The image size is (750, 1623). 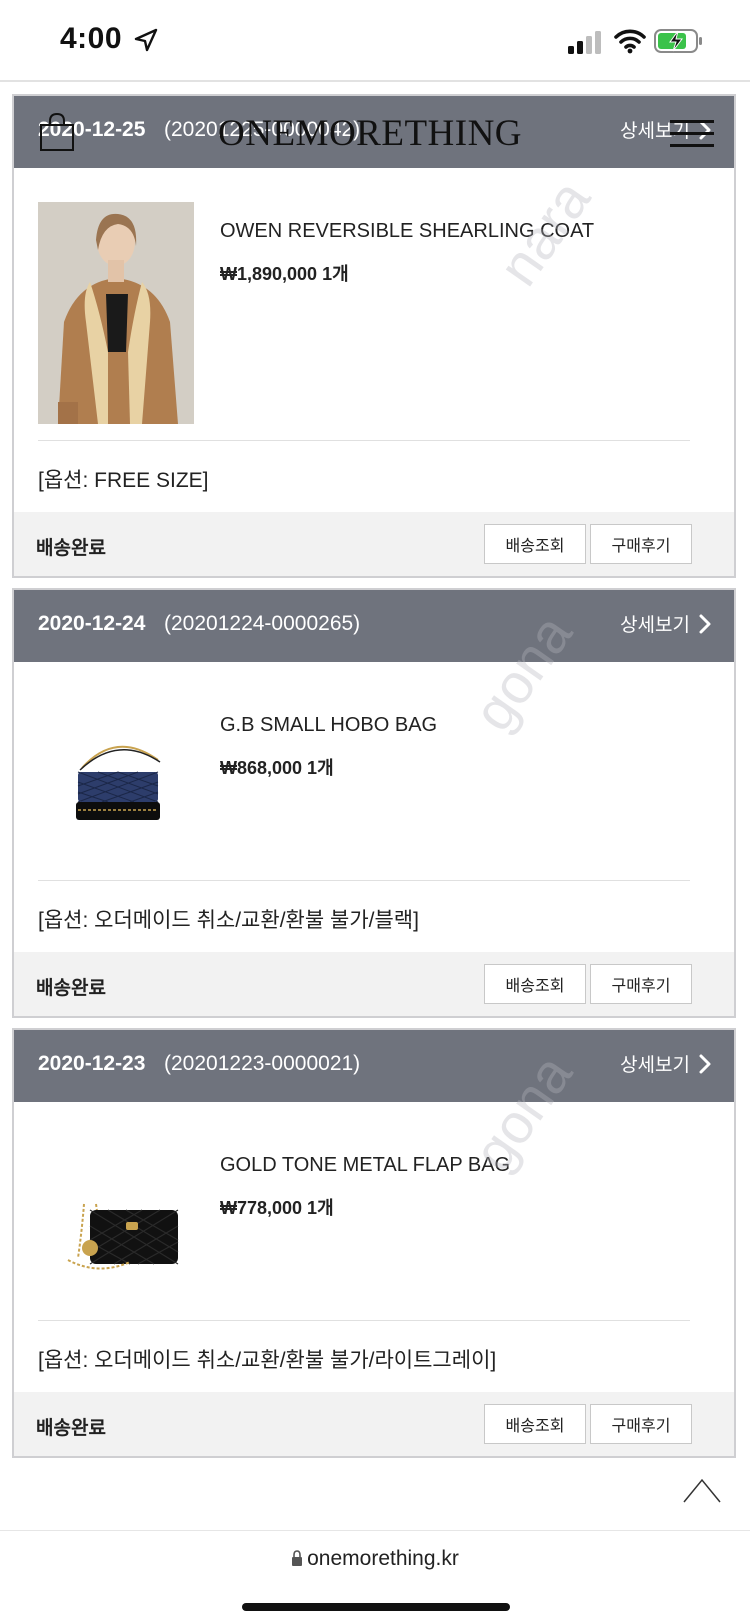 I want to click on order-number: (20201224-0000265), so click(x=262, y=623).